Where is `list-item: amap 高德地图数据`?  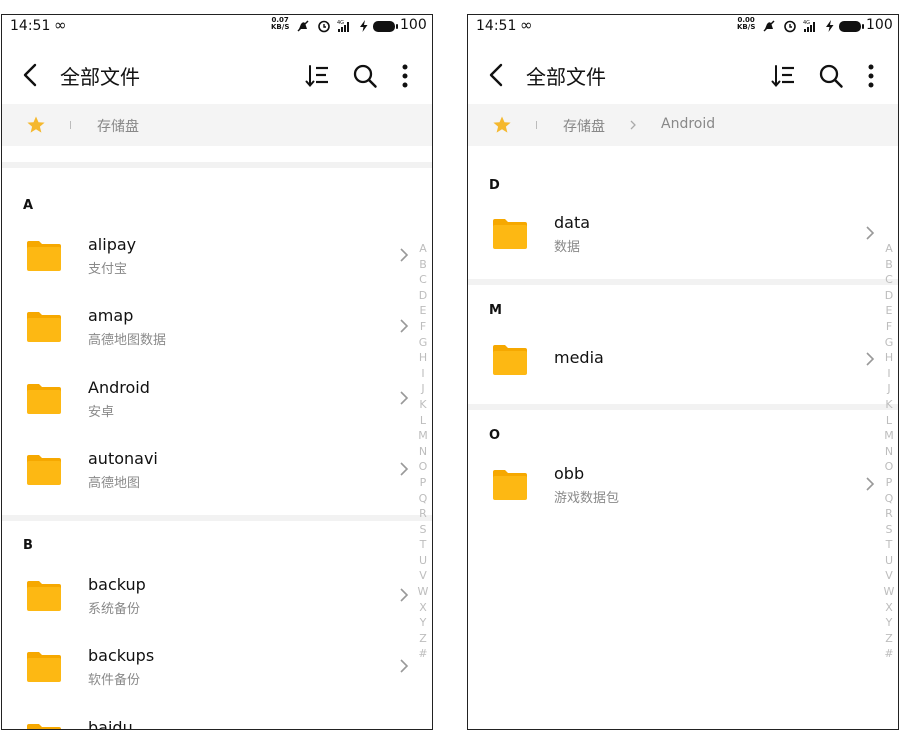 list-item: amap 高德地图数据 is located at coordinates (211, 326).